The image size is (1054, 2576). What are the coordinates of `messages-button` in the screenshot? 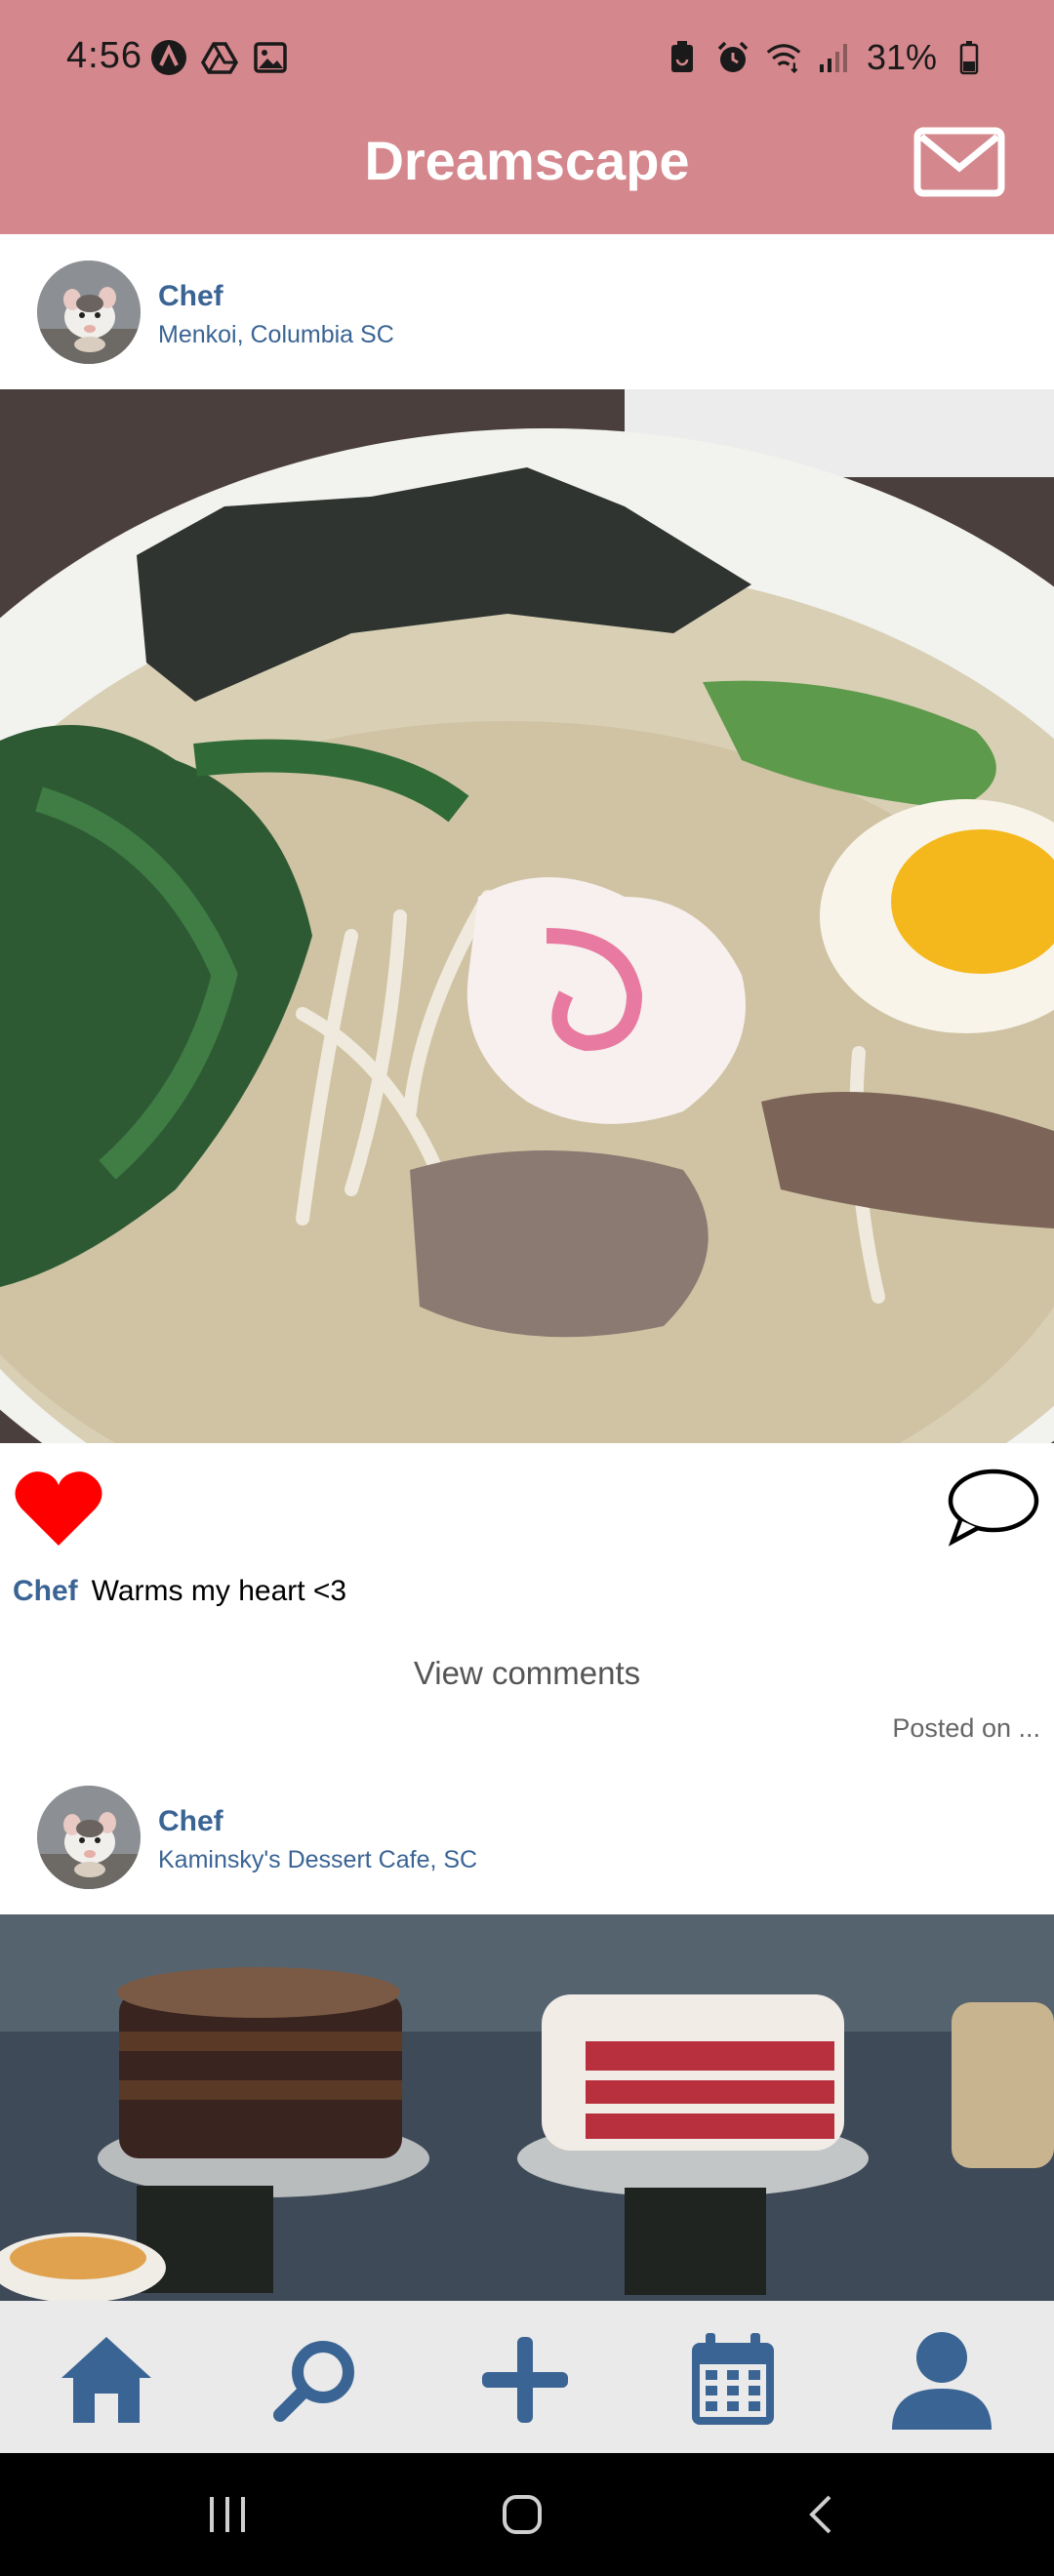 It's located at (959, 162).